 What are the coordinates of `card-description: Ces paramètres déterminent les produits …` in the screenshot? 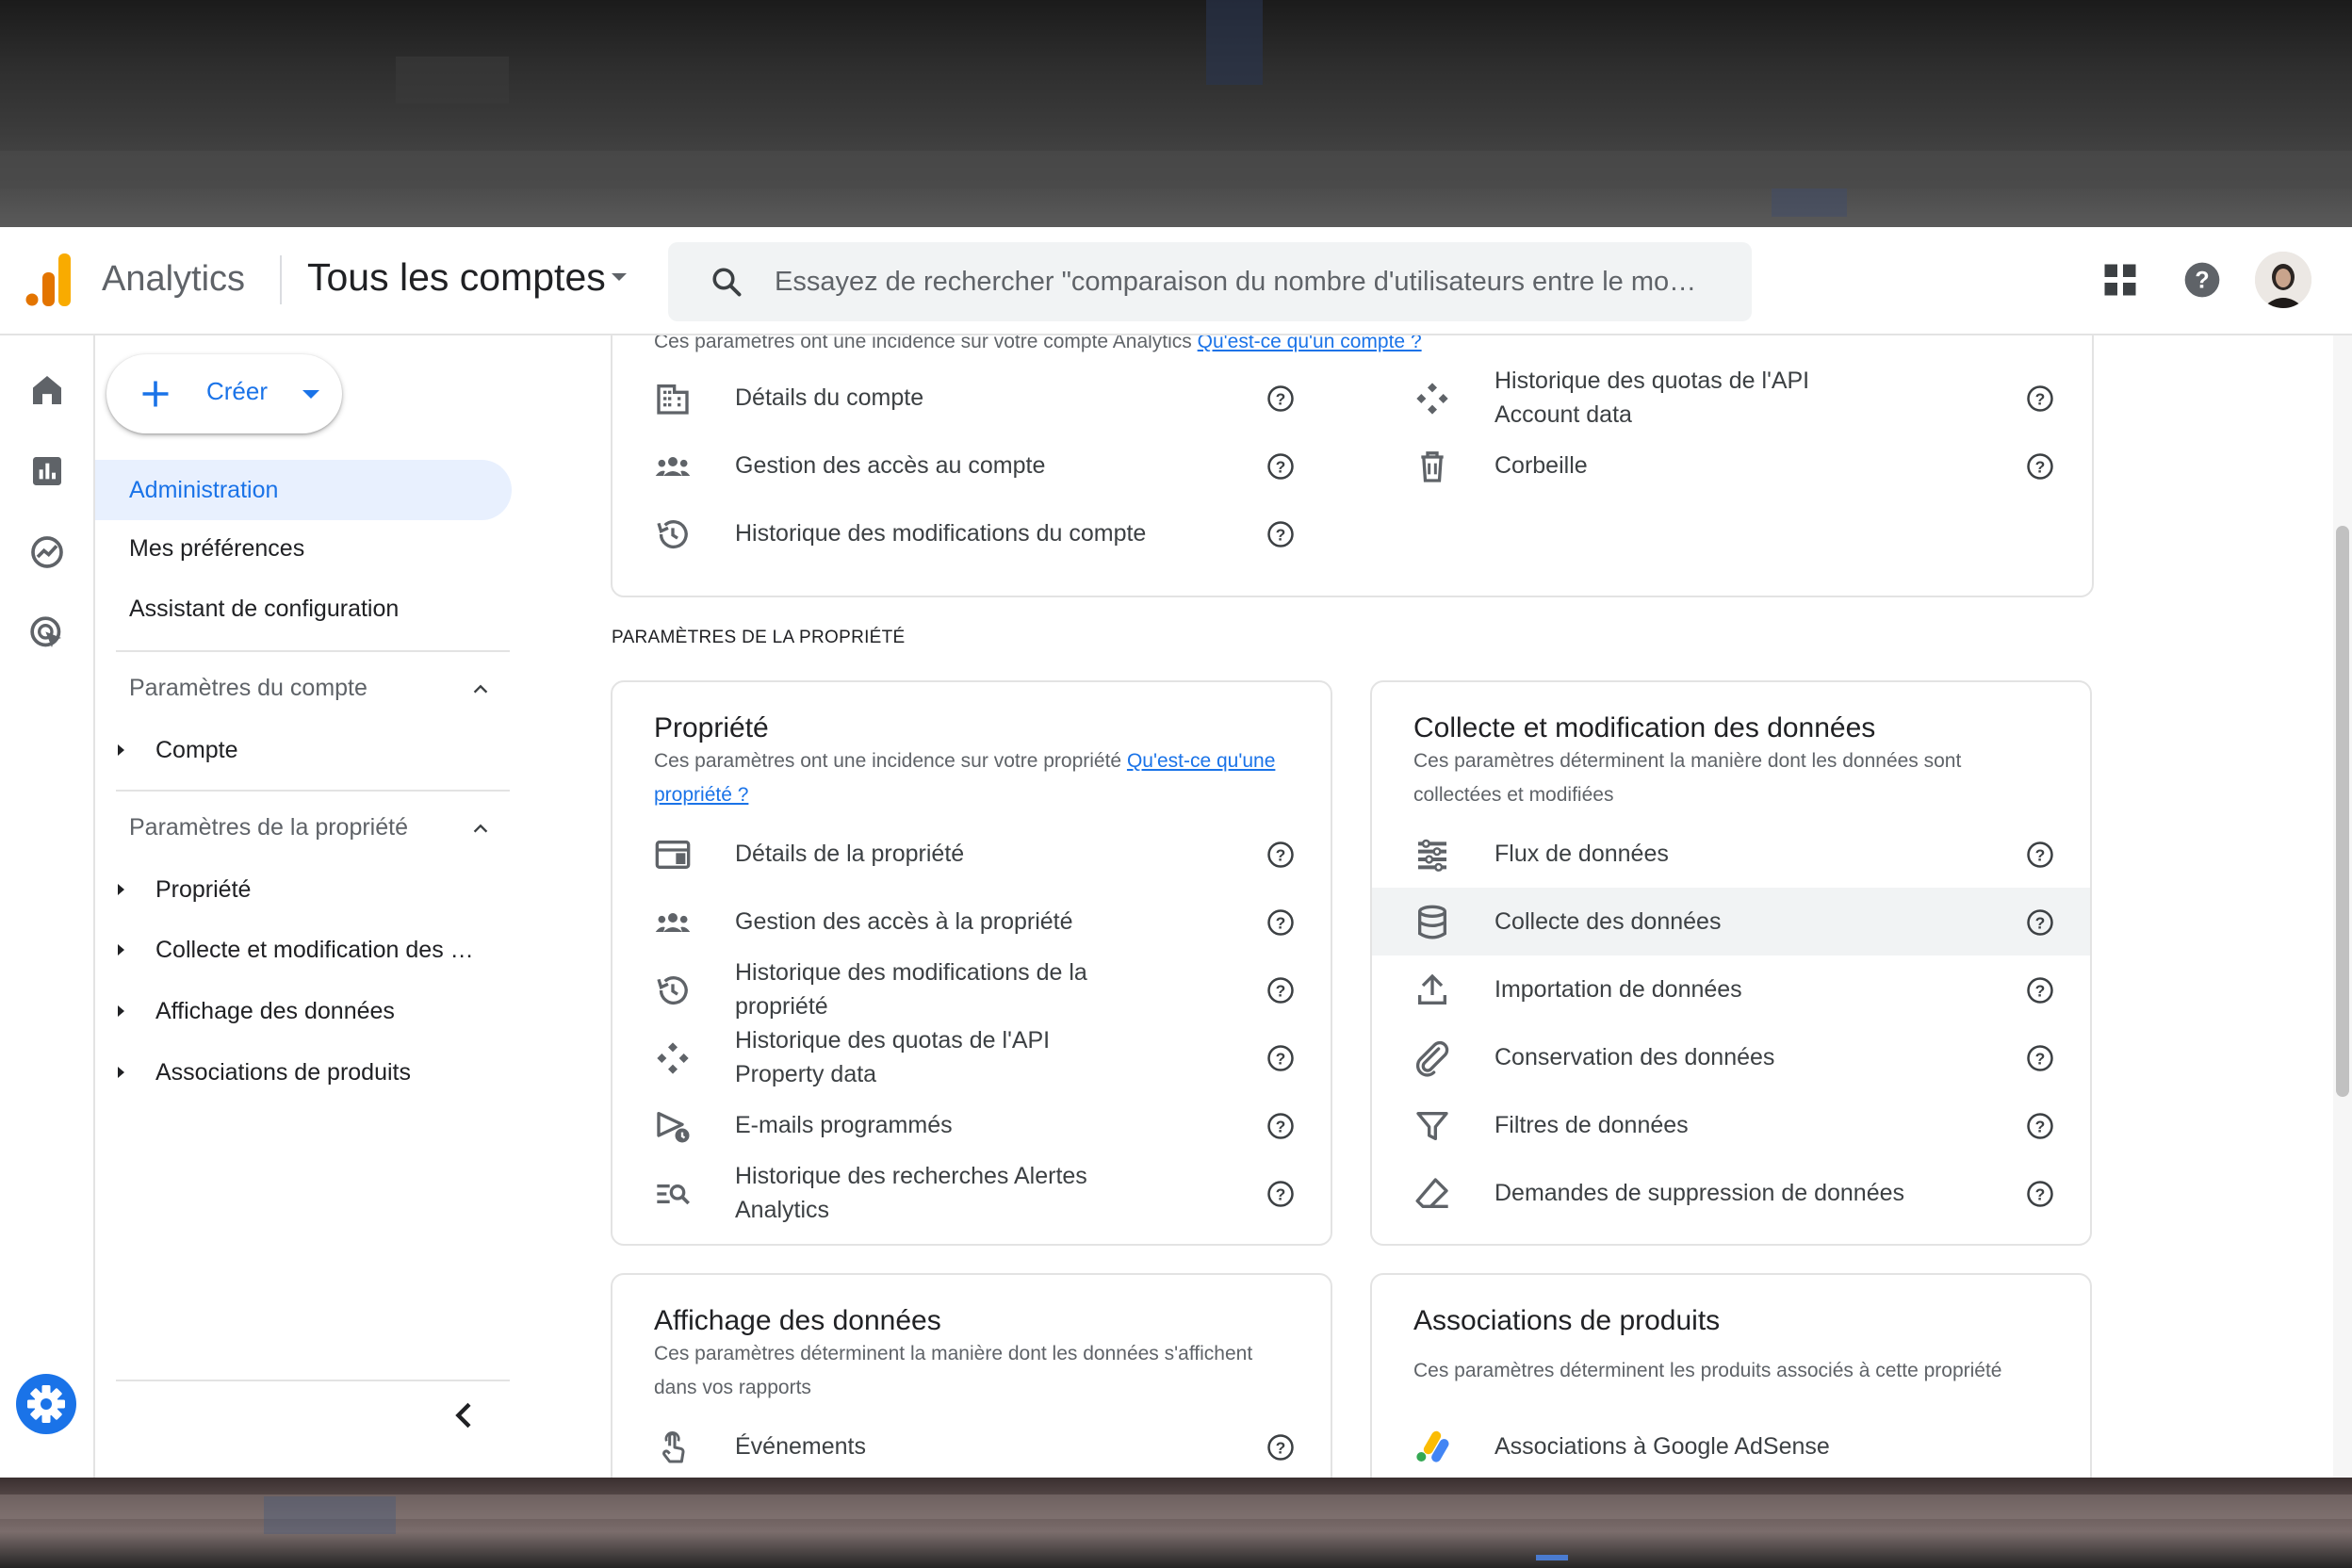 It's located at (1708, 1370).